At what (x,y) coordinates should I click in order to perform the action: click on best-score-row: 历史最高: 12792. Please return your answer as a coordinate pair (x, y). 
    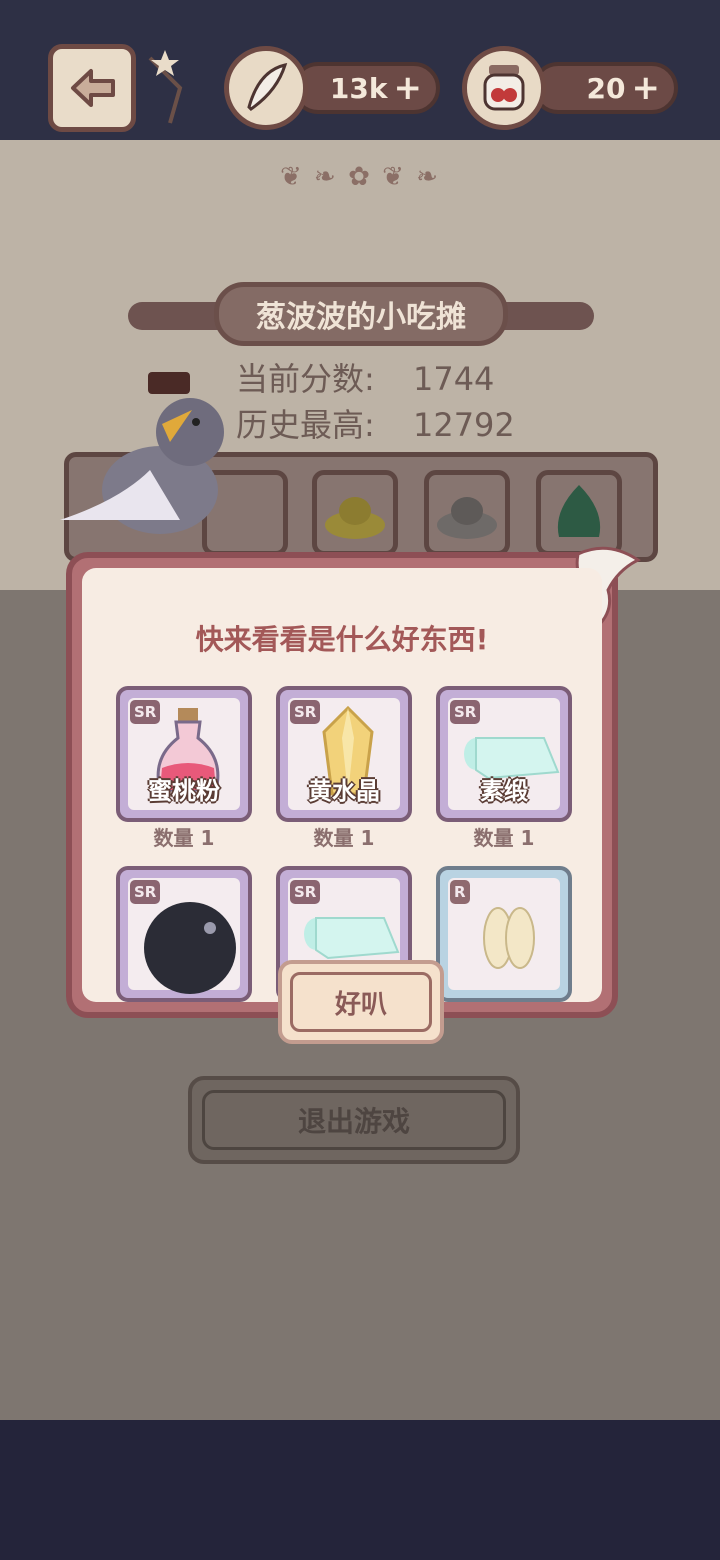
    Looking at the image, I should click on (375, 423).